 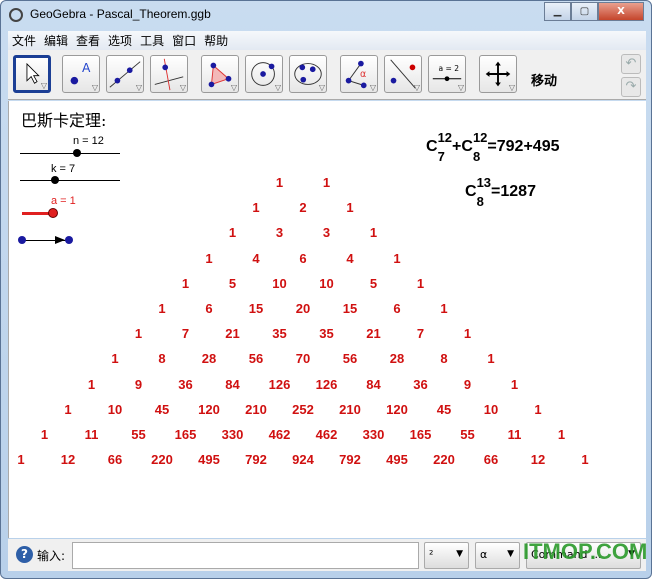 I want to click on minimize-button: ▁, so click(x=557, y=11).